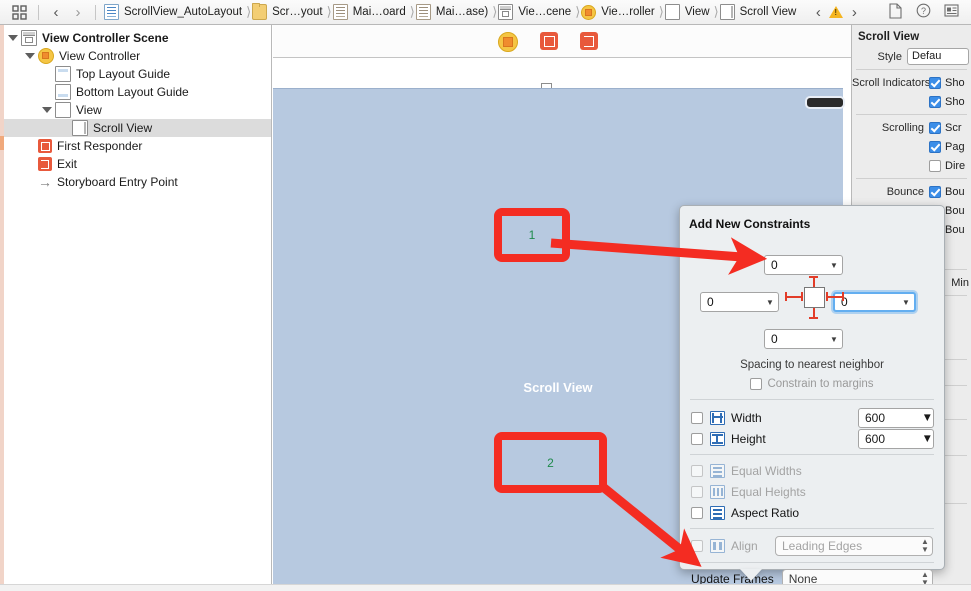 Image resolution: width=971 pixels, height=591 pixels. What do you see at coordinates (260, 11) in the screenshot?
I see `folder-icon` at bounding box center [260, 11].